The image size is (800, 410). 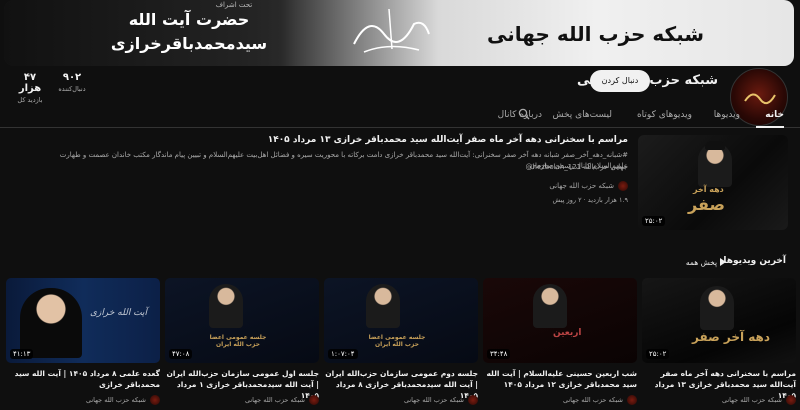 What do you see at coordinates (664, 115) in the screenshot?
I see `tab-shorts: ویدیوهای کوتاه` at bounding box center [664, 115].